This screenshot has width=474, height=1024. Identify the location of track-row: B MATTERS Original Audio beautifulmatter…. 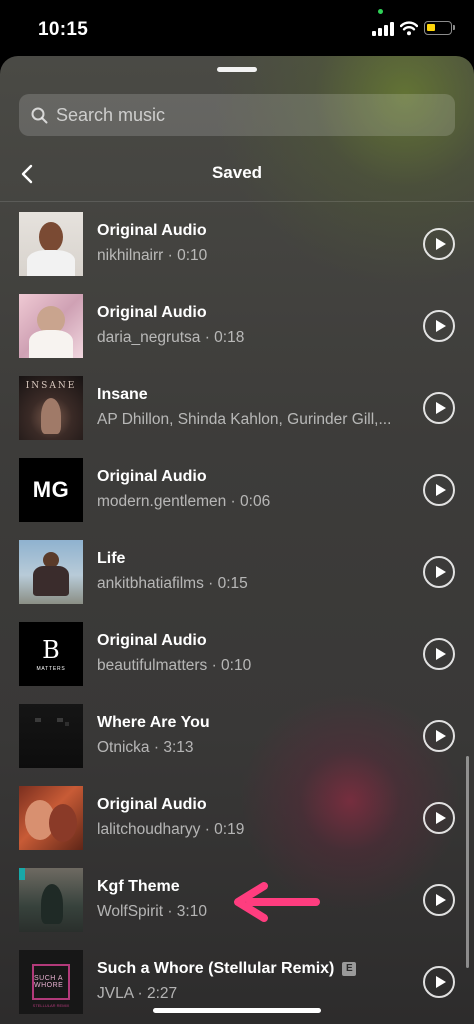
(237, 663).